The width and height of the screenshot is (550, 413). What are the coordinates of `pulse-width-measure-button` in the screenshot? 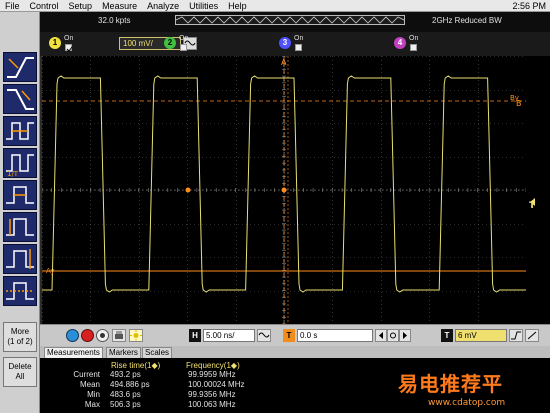 It's located at (20, 195).